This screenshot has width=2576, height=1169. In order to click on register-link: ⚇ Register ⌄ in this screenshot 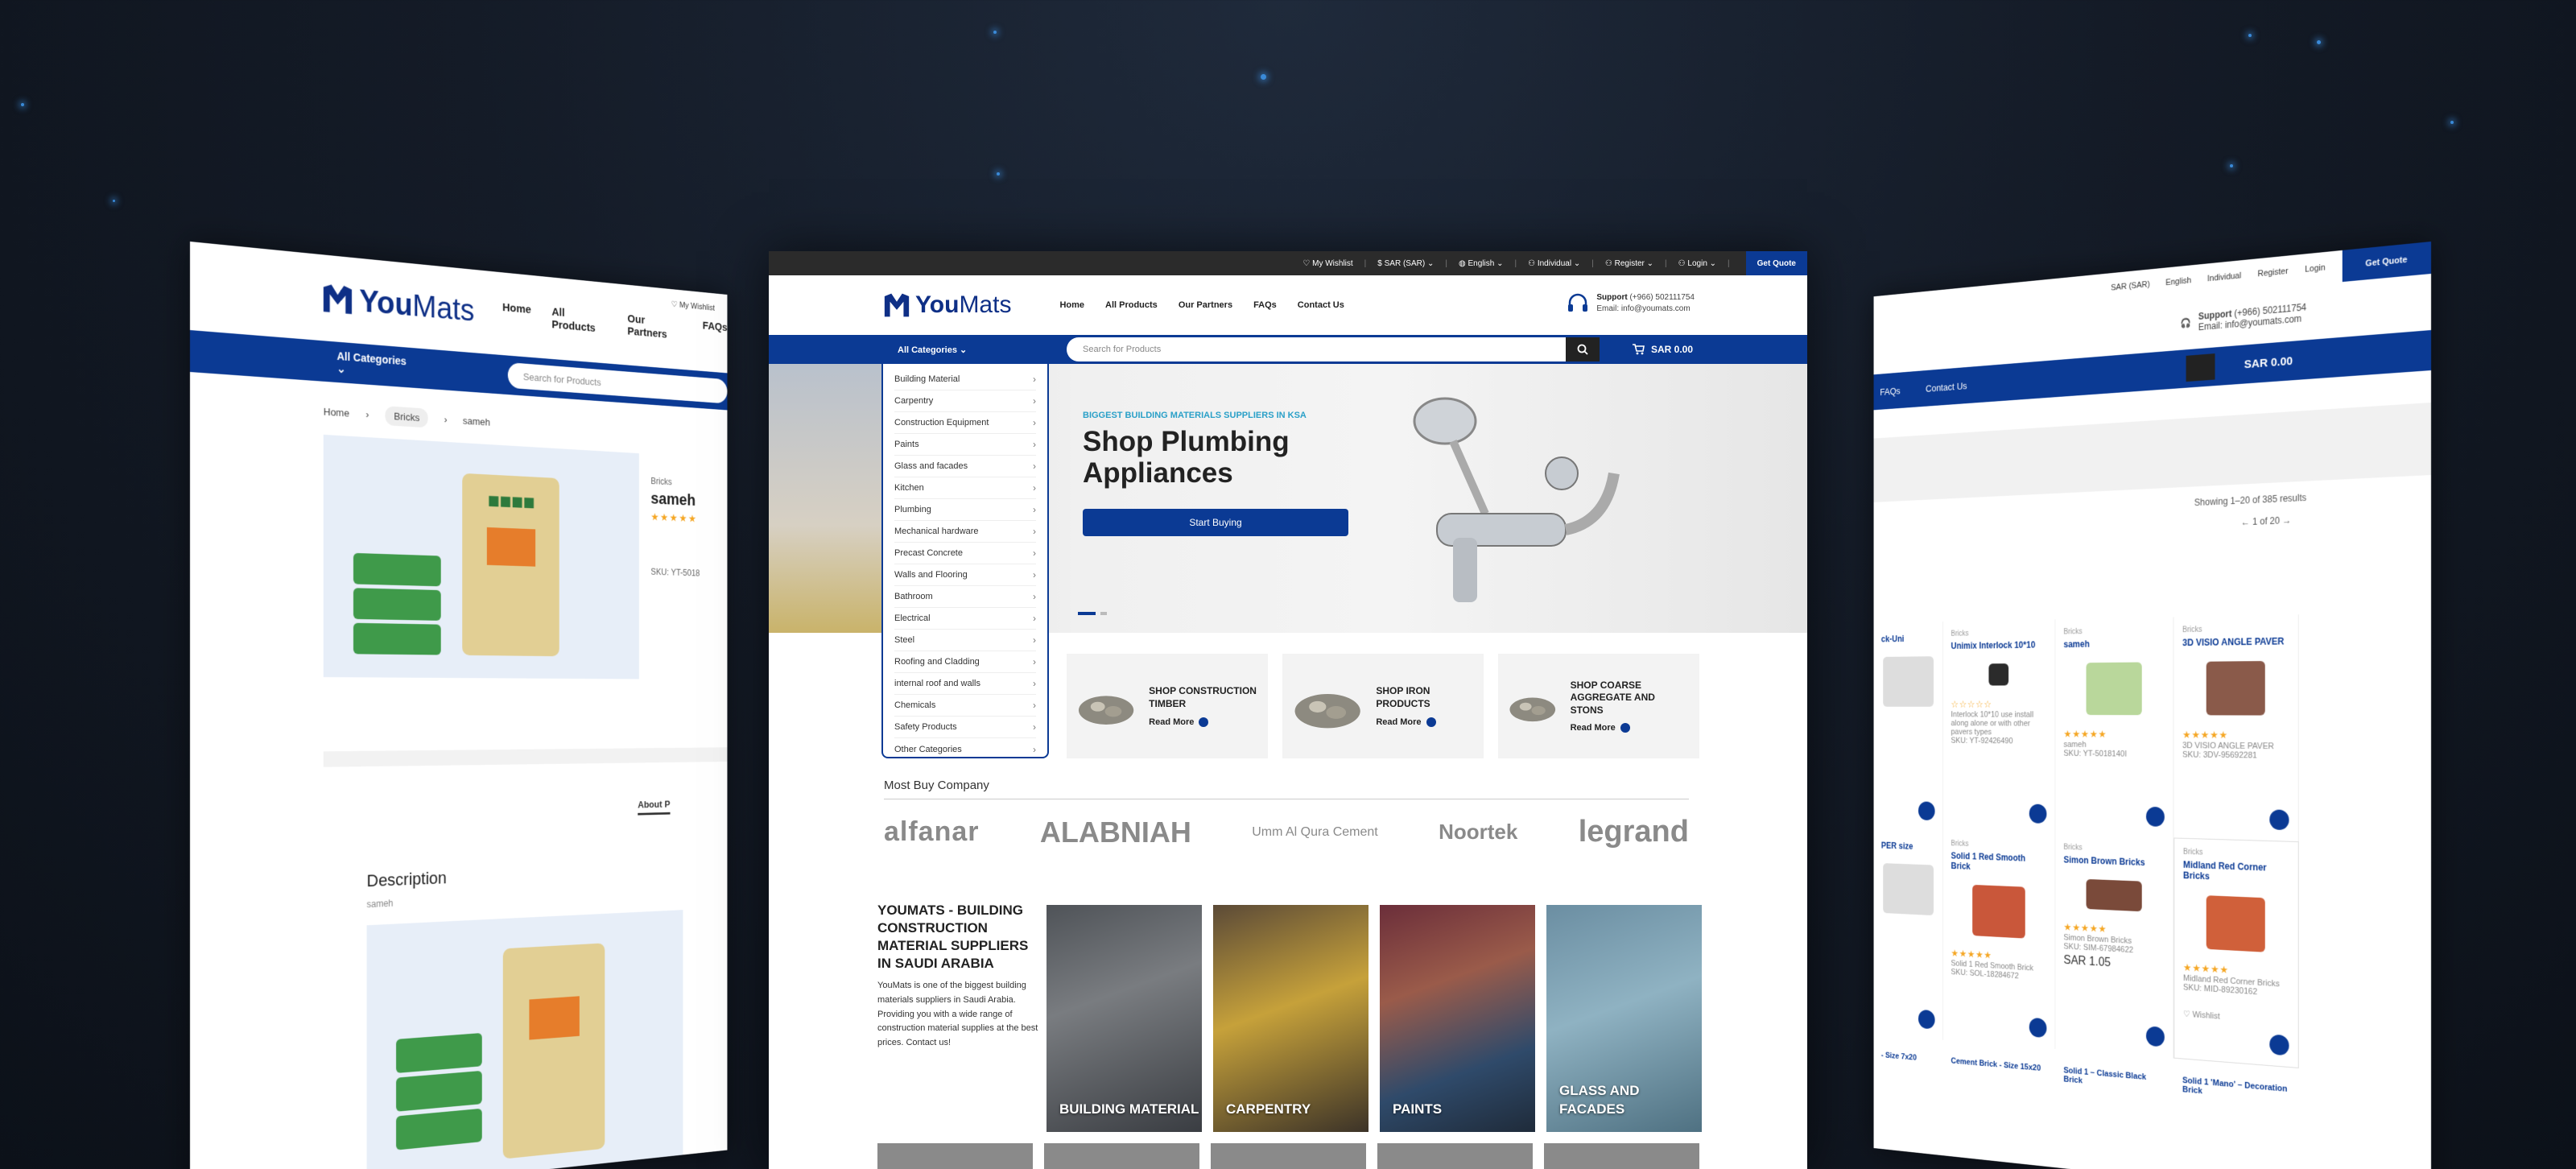, I will do `click(1629, 263)`.